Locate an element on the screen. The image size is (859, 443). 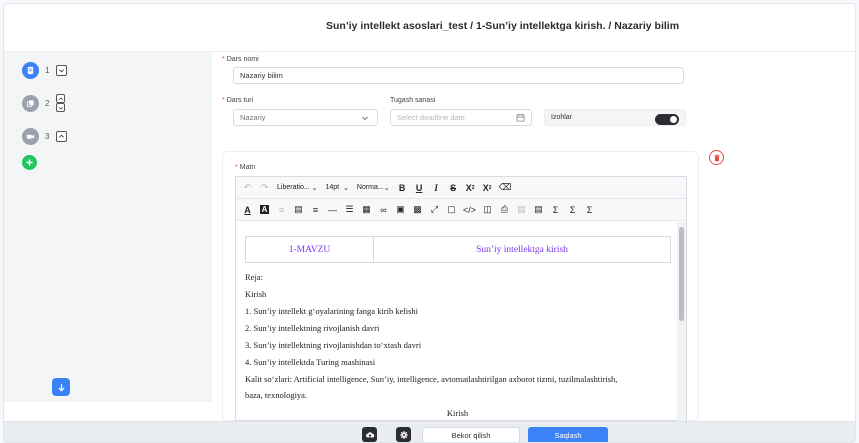
text-label: * Matn is located at coordinates (245, 167).